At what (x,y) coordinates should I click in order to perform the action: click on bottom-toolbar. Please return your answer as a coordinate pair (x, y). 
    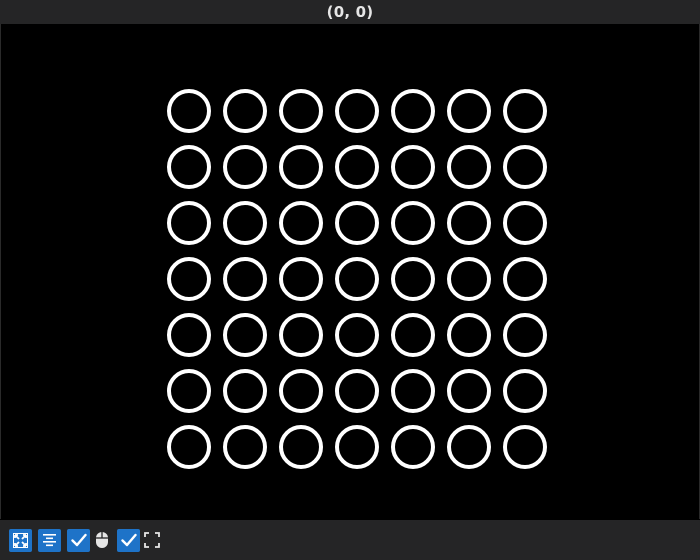
    Looking at the image, I should click on (350, 540).